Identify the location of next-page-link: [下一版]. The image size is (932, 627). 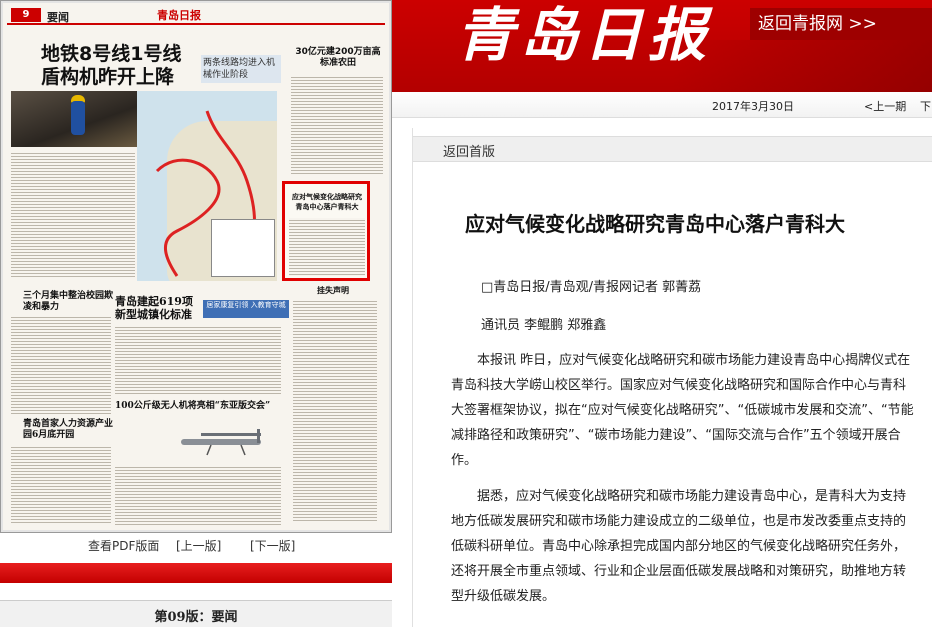
(272, 545).